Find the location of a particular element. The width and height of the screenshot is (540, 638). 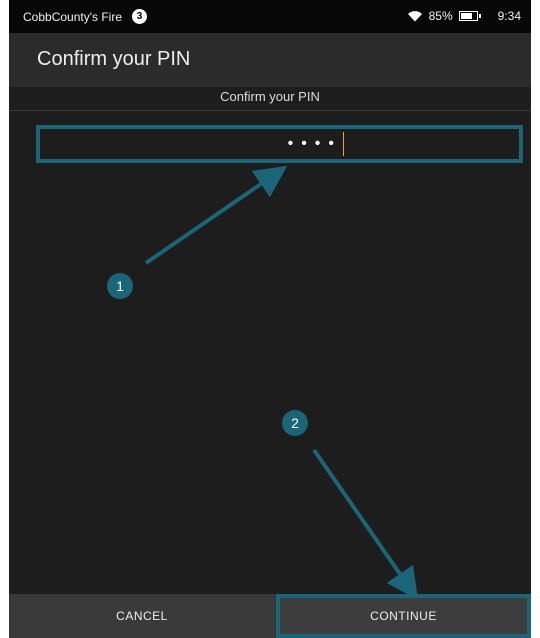

callout-2: 2 is located at coordinates (295, 423).